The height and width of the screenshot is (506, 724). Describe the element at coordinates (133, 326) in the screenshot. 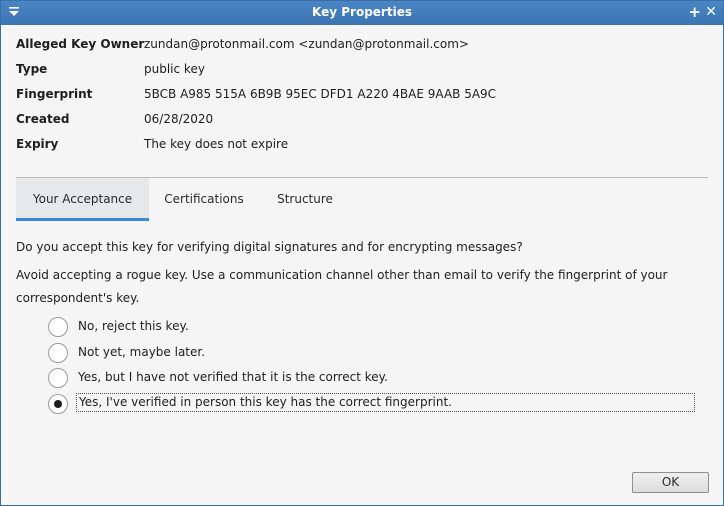

I see `radio-reject-label: No, reject this key.` at that location.